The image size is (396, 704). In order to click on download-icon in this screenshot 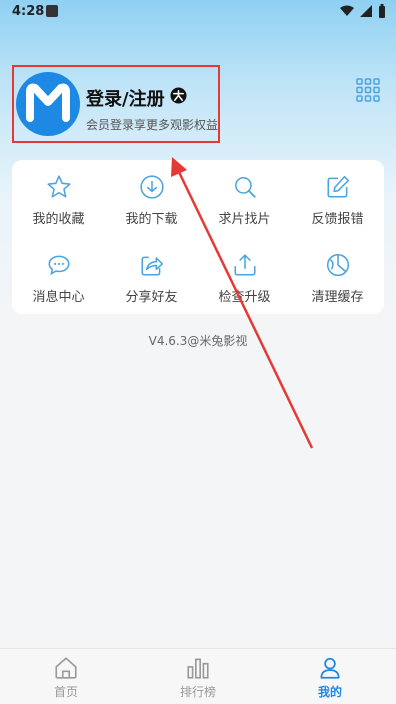, I will do `click(151, 187)`.